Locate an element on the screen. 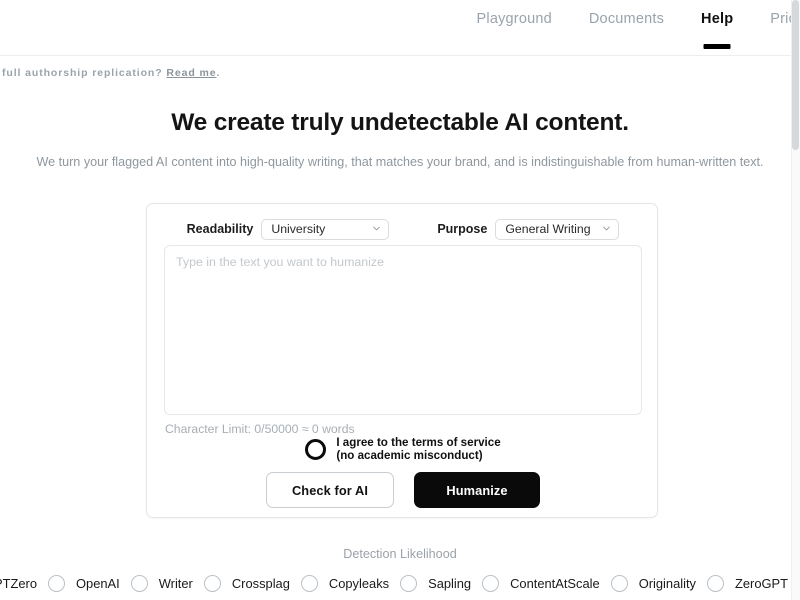  humanize-label: Humanize is located at coordinates (477, 490).